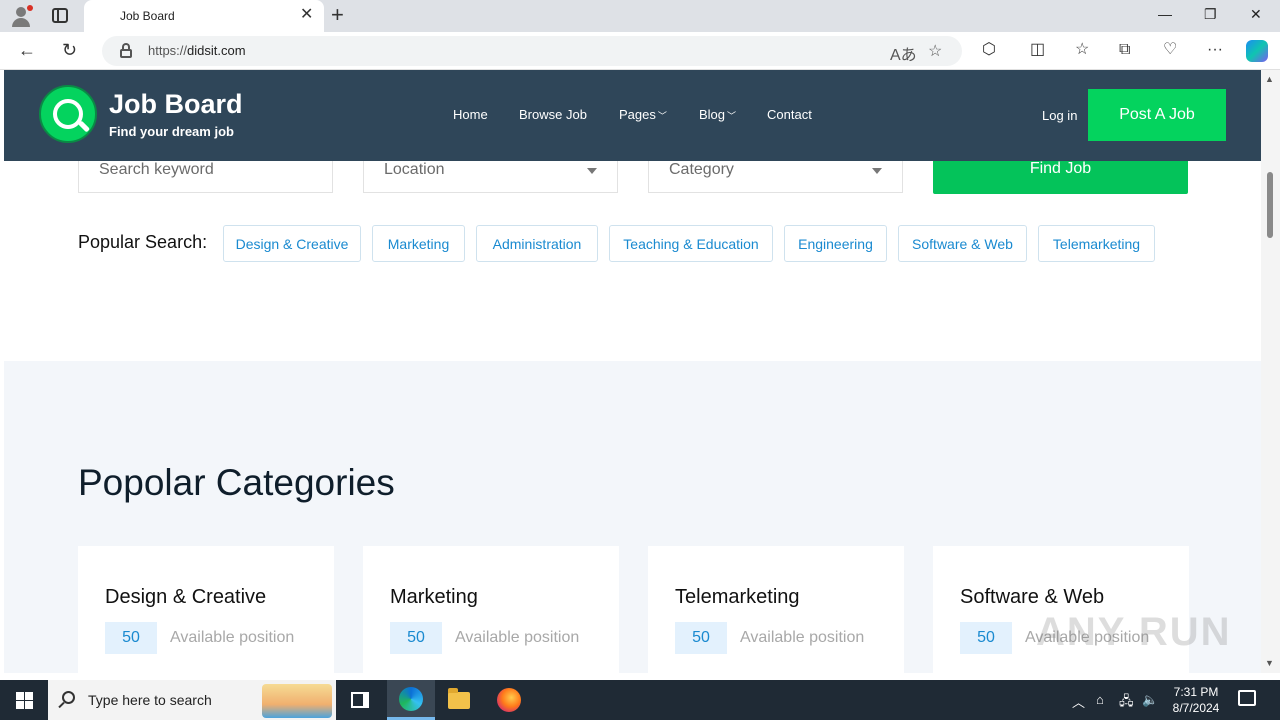 Image resolution: width=1280 pixels, height=720 pixels. I want to click on section-title: Popolar Categories, so click(236, 482).